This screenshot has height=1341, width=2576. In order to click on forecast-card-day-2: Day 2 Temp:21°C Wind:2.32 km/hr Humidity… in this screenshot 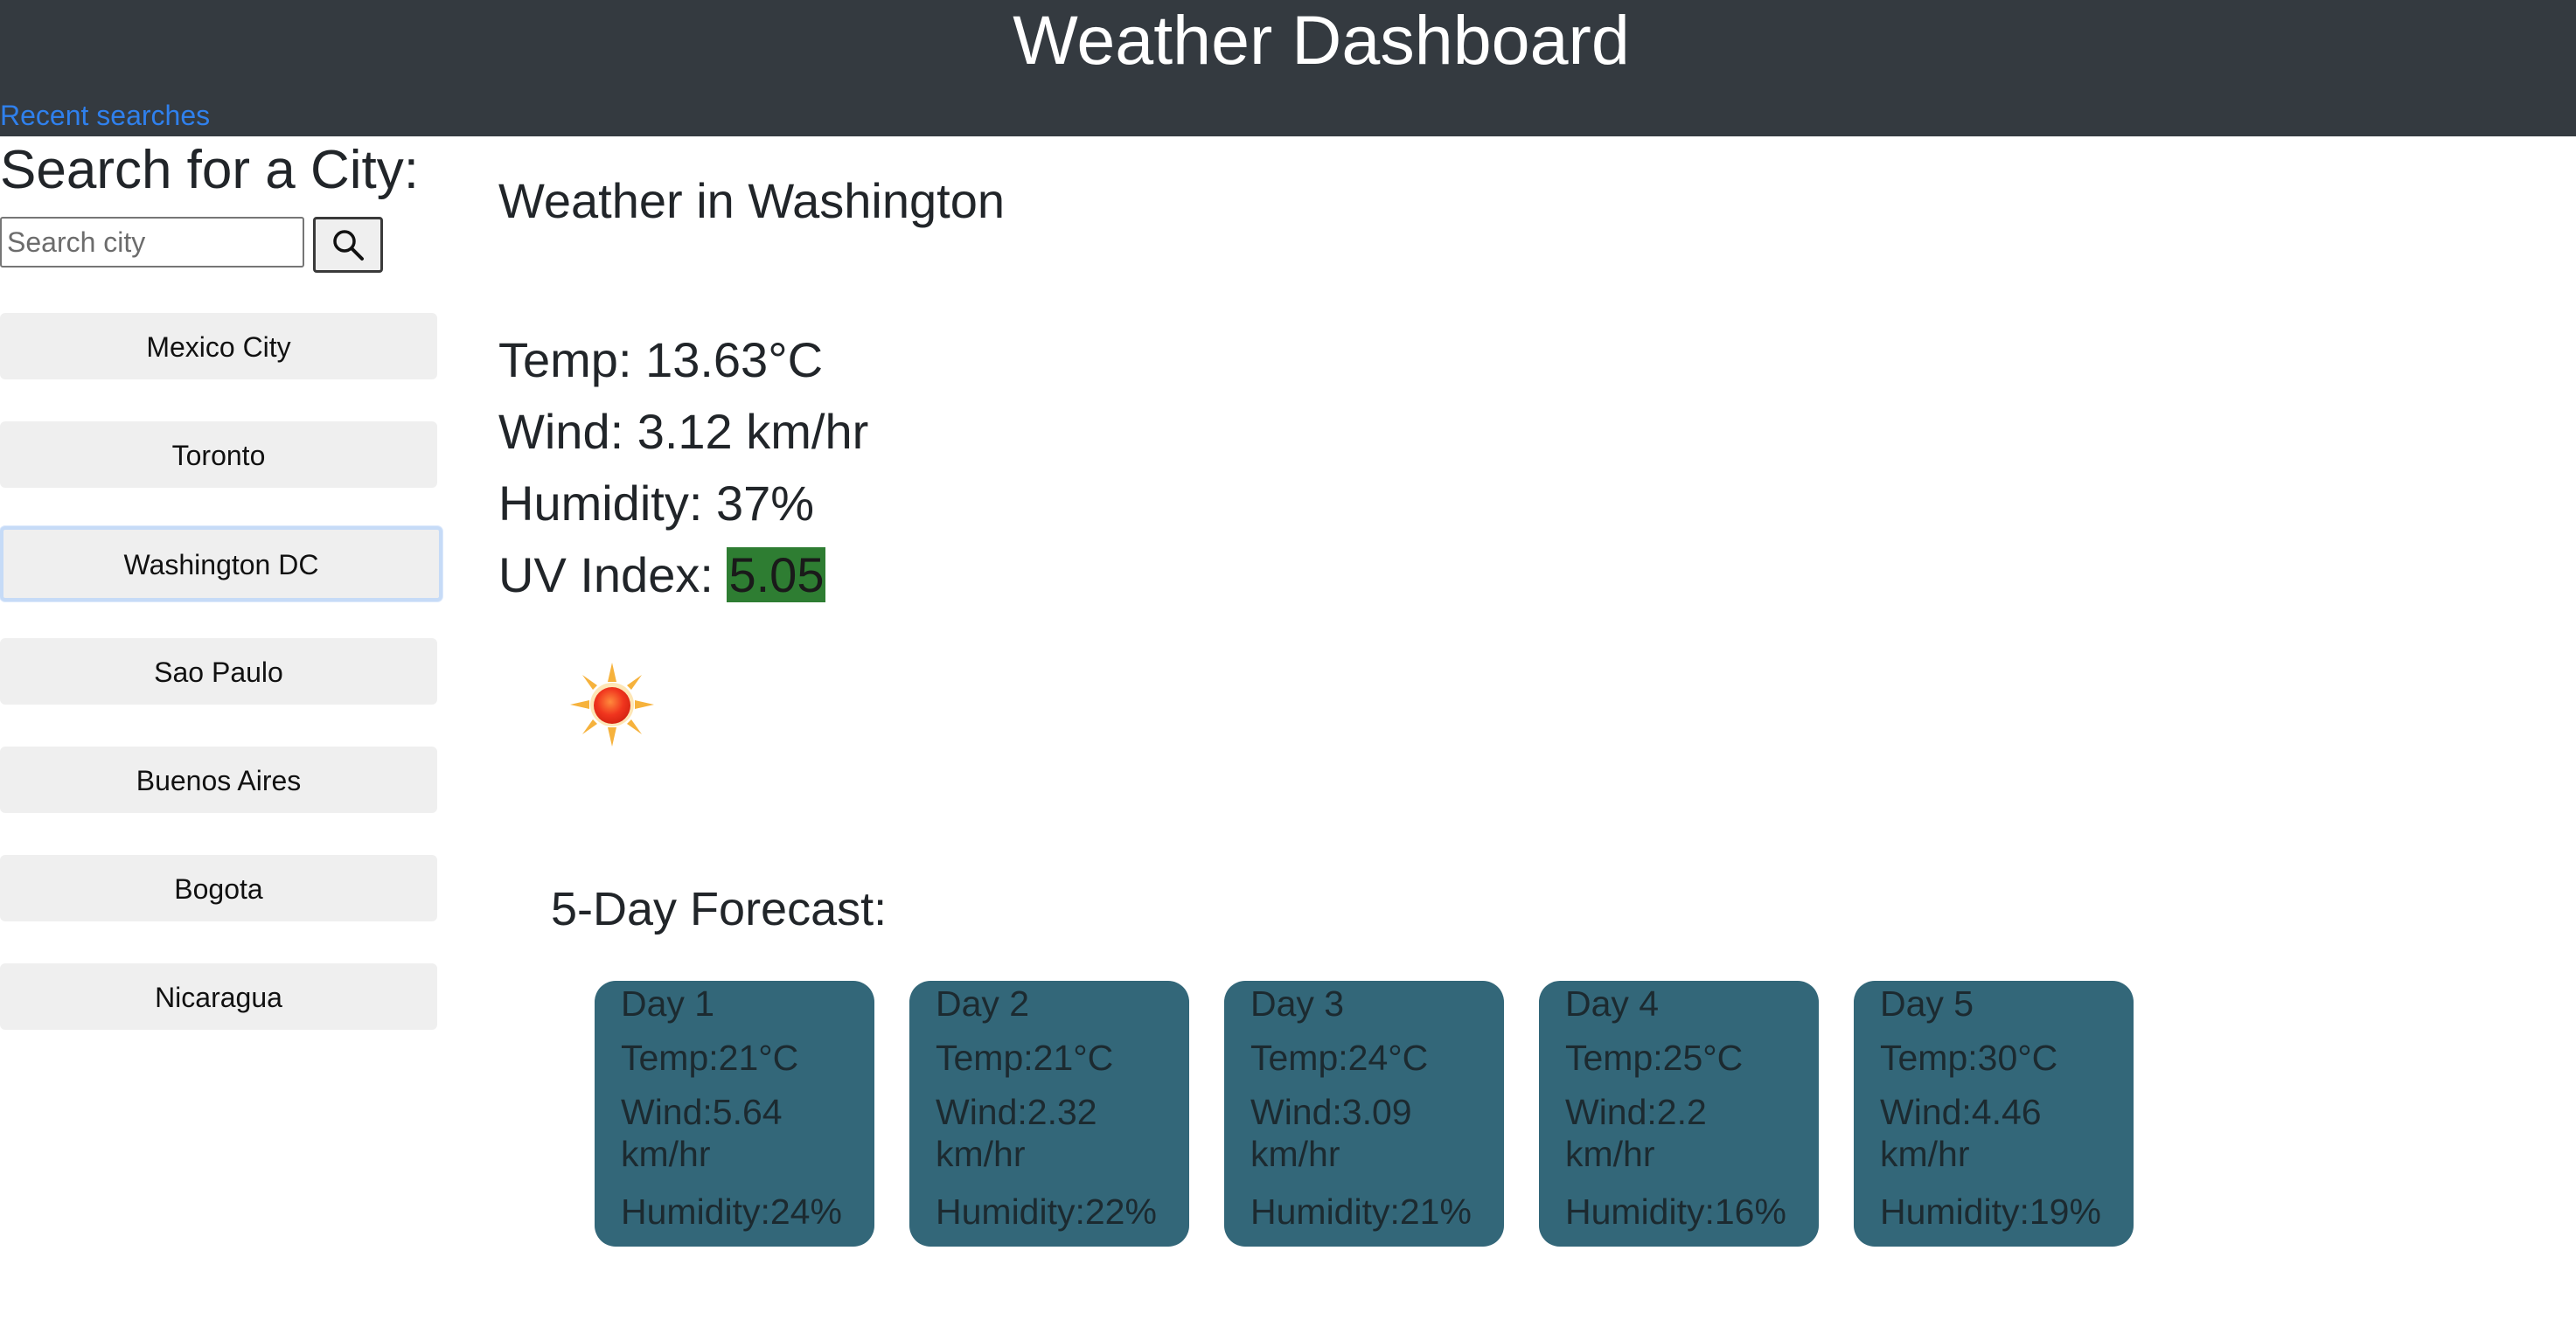, I will do `click(1049, 1114)`.